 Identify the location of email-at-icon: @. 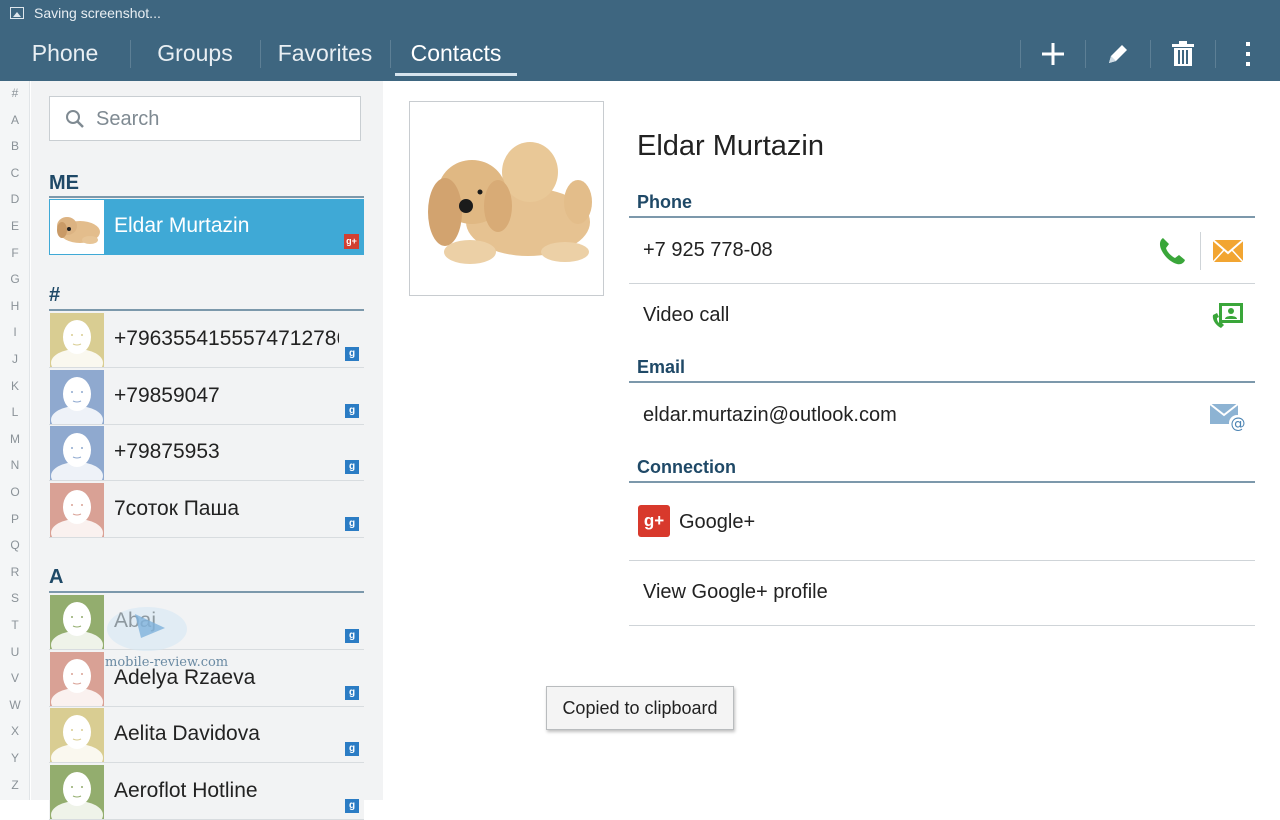
(1227, 418).